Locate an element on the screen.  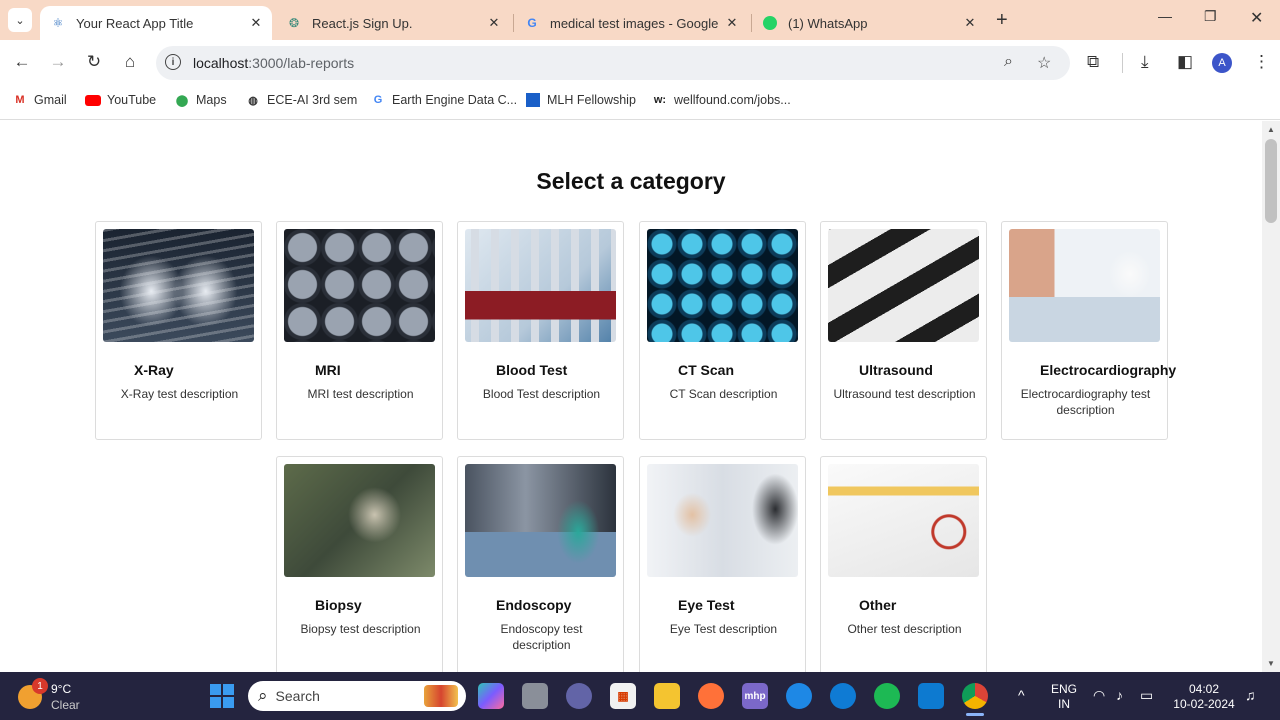
category-name: Endoscopy is located at coordinates (534, 605).